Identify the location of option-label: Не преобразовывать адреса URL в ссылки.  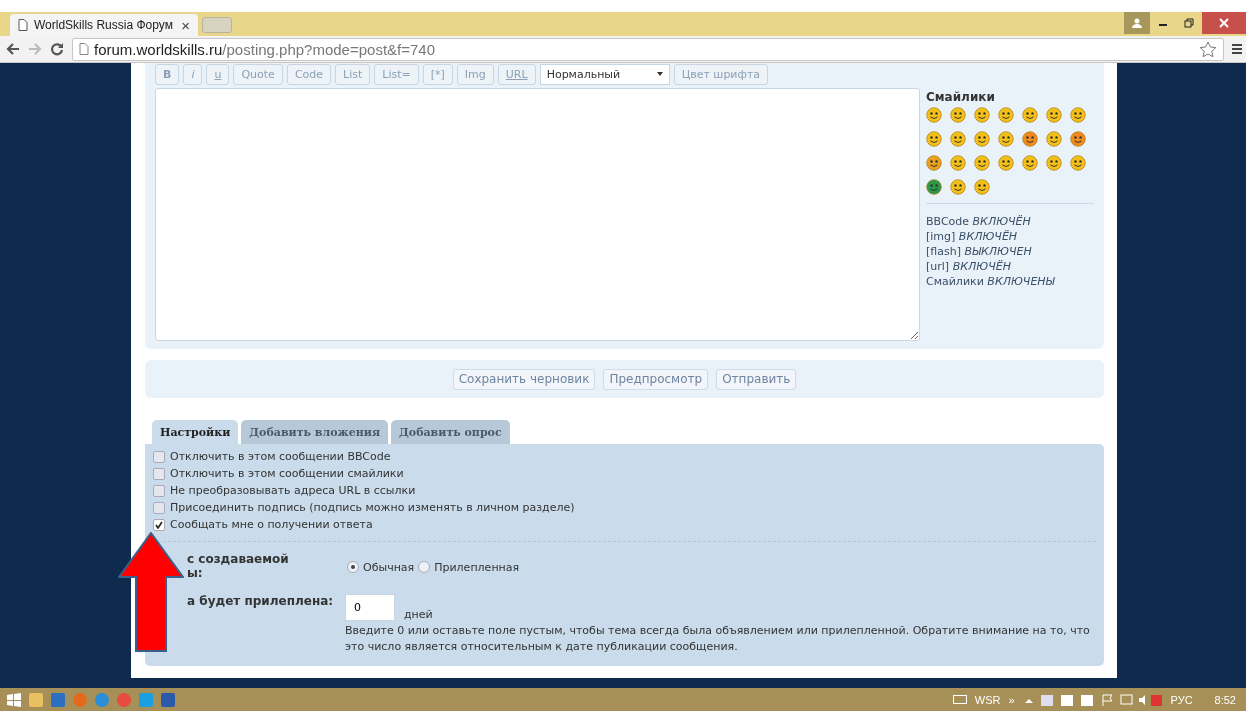
(293, 490).